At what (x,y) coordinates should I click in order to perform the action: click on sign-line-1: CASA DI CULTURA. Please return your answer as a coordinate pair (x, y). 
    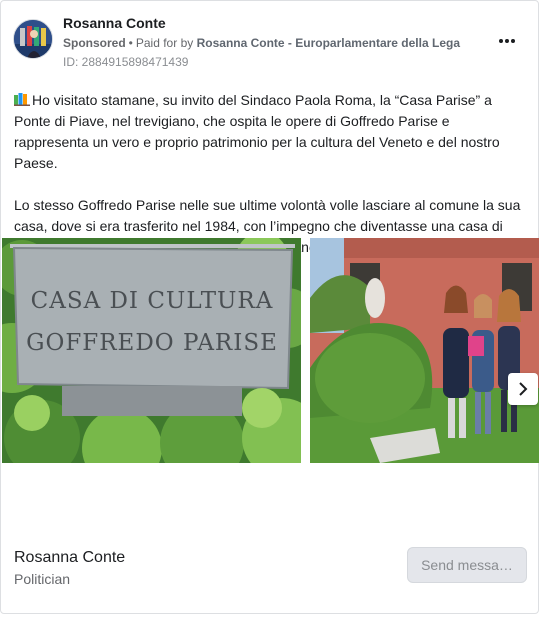
    Looking at the image, I should click on (152, 301).